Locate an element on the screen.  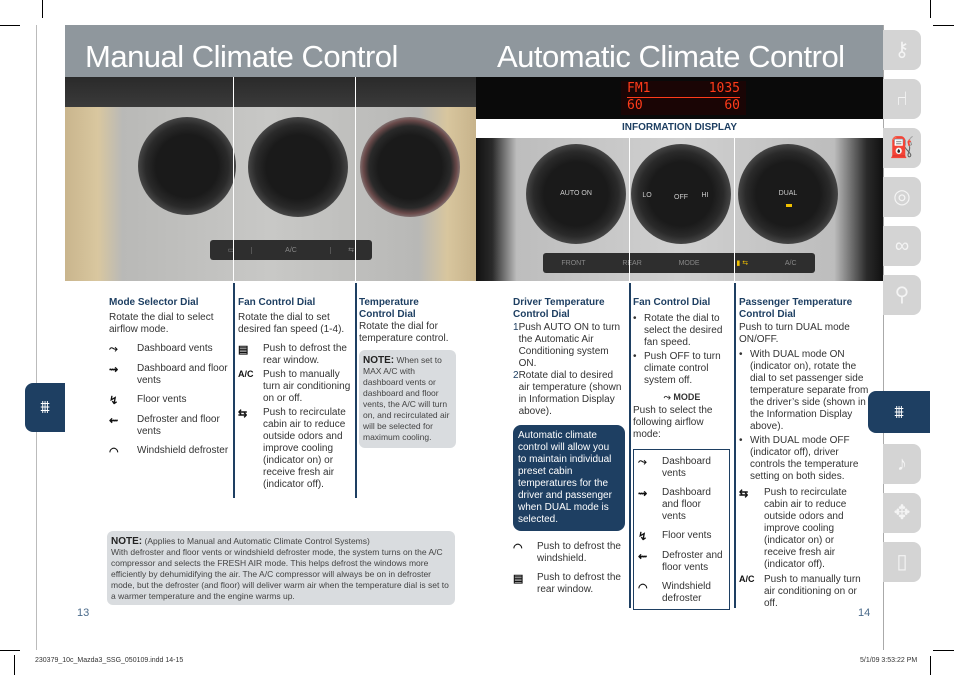
music-note-icon: ♪ is located at coordinates (902, 464).